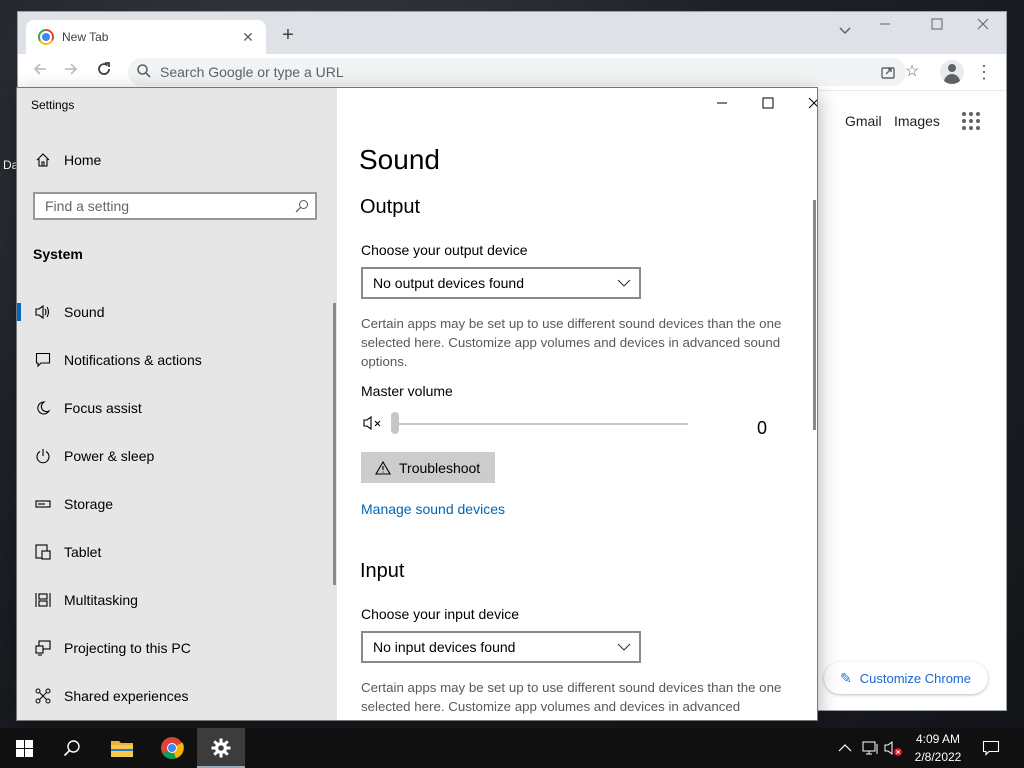 This screenshot has height=768, width=1024. What do you see at coordinates (83, 160) in the screenshot?
I see `home-label: Home` at bounding box center [83, 160].